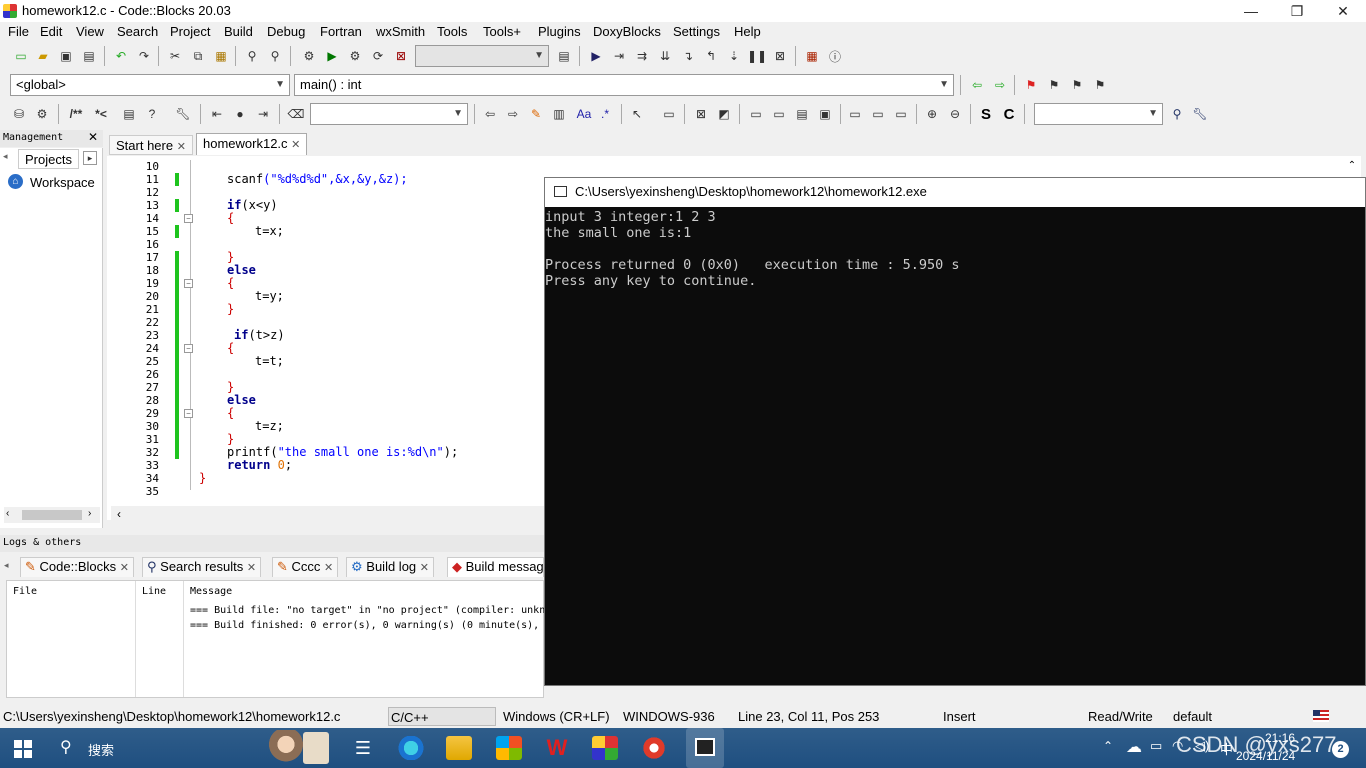 Image resolution: width=1366 pixels, height=768 pixels. Describe the element at coordinates (1200, 114) in the screenshot. I see `symbol-settings-icon: 🔧︎` at that location.